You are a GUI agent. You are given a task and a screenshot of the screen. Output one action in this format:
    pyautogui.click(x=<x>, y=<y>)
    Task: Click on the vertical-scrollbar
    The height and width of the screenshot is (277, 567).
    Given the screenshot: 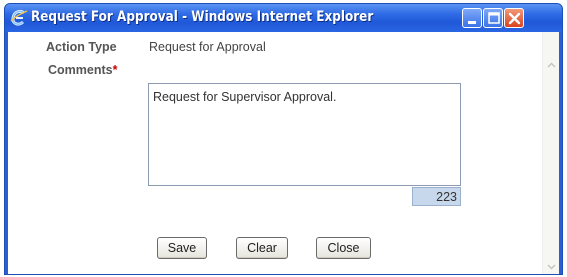 What is the action you would take?
    pyautogui.click(x=550, y=153)
    